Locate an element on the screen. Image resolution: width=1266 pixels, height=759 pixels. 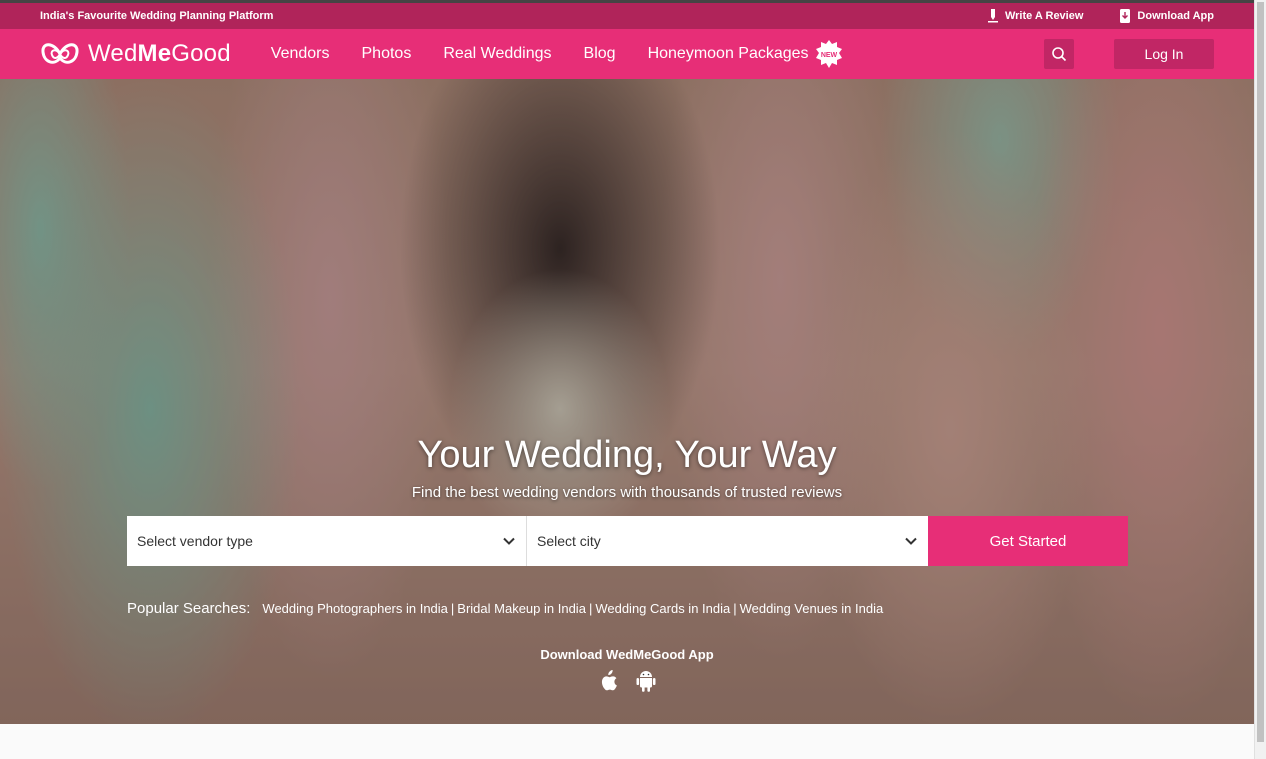
pen-icon is located at coordinates (992, 16).